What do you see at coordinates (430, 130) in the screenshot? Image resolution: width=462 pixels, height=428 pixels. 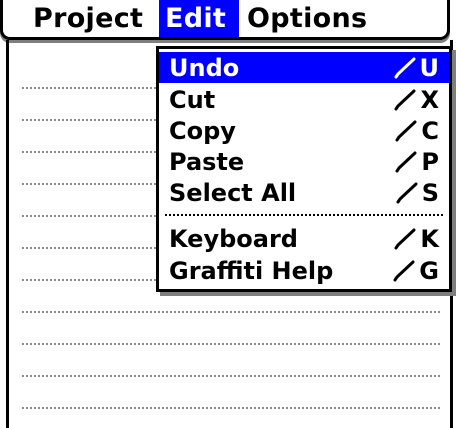 I see `shortcut-key: C` at bounding box center [430, 130].